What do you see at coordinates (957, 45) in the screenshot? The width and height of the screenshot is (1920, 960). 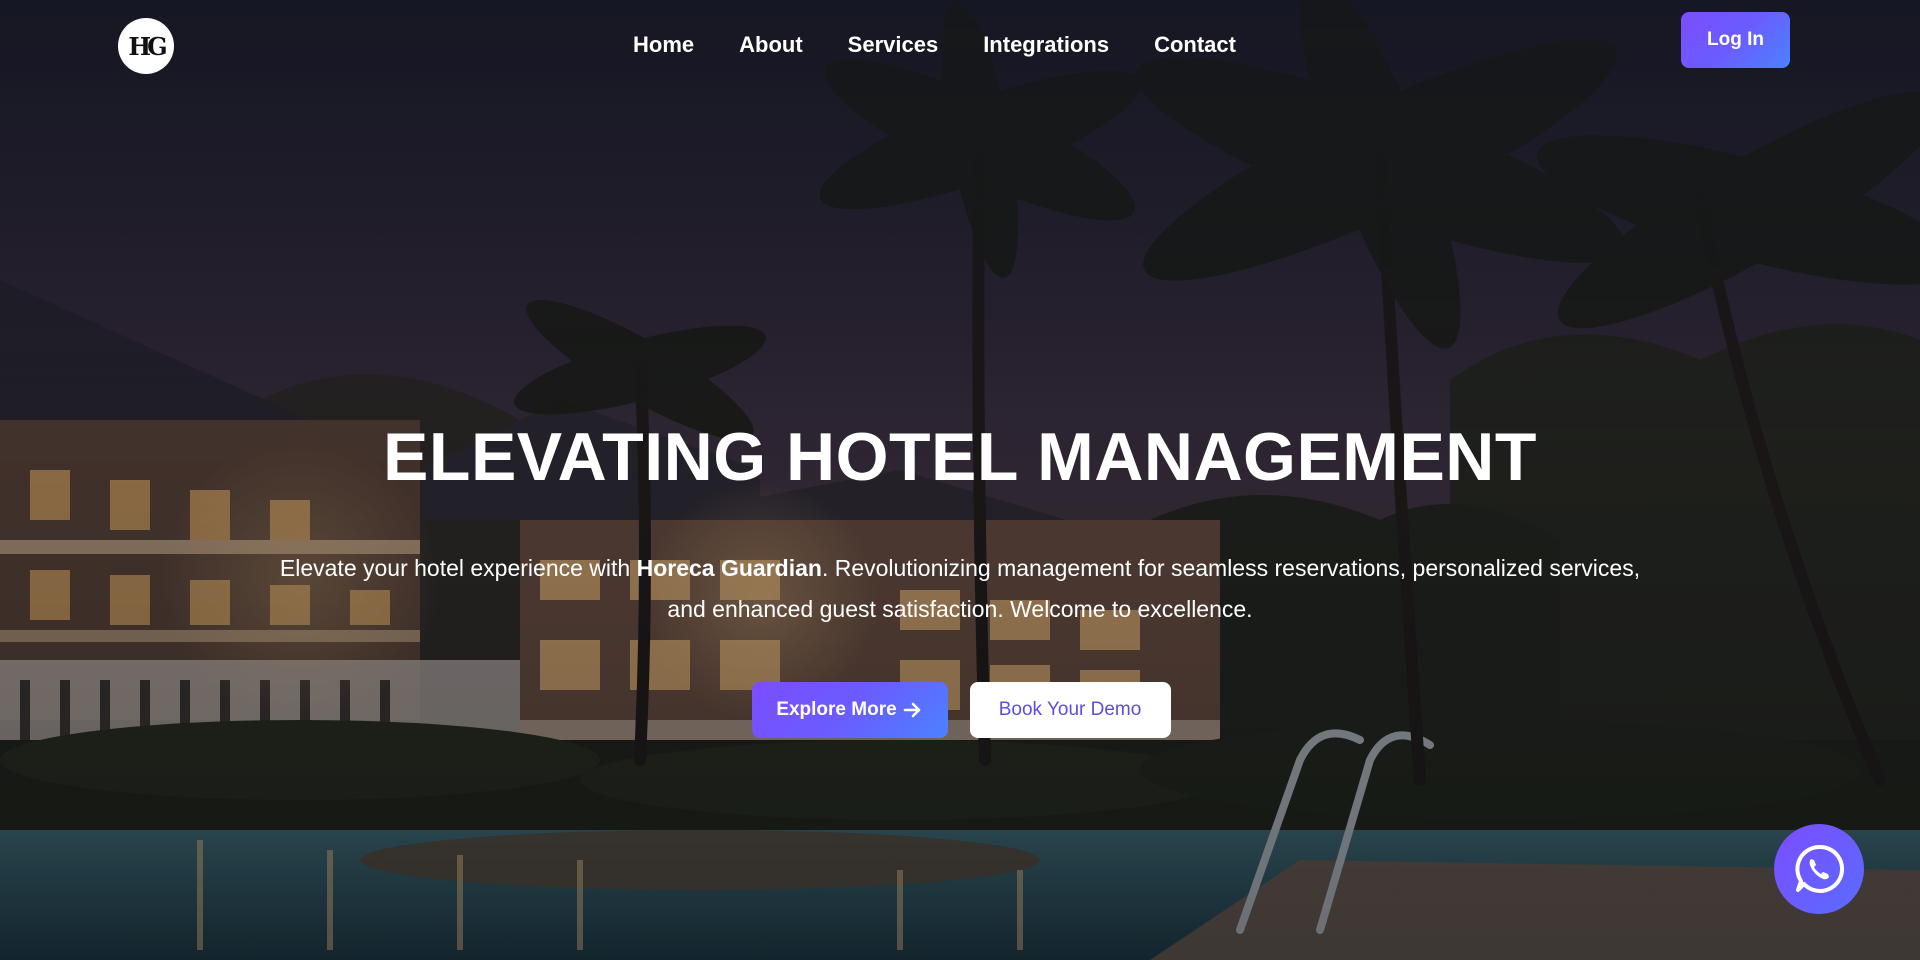 I see `main-nav: Home About Services Integrations Contact` at bounding box center [957, 45].